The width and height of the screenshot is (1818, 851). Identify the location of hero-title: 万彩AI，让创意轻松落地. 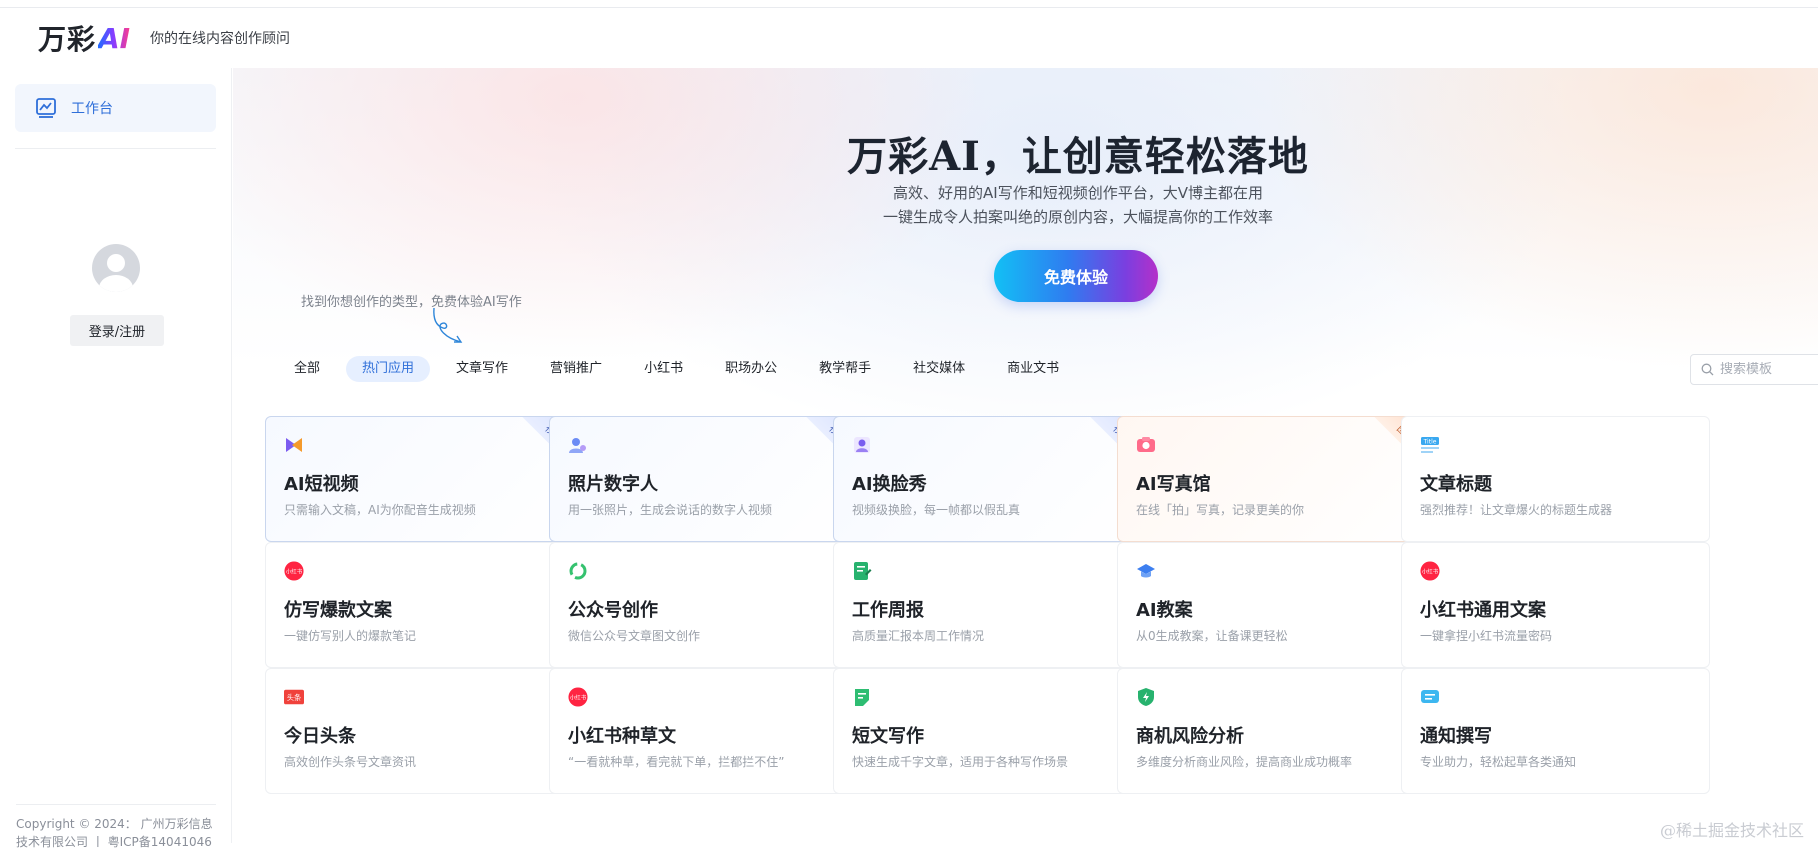
(1078, 156).